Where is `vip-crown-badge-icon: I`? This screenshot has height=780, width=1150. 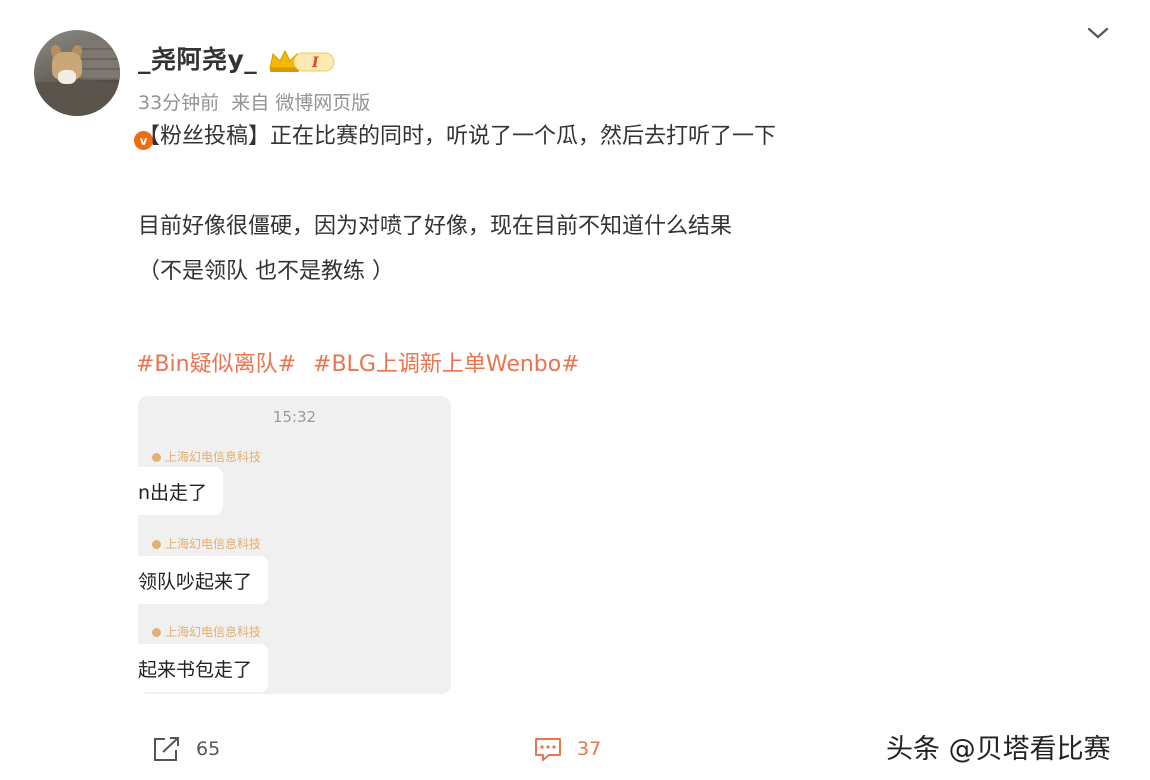 vip-crown-badge-icon: I is located at coordinates (302, 61).